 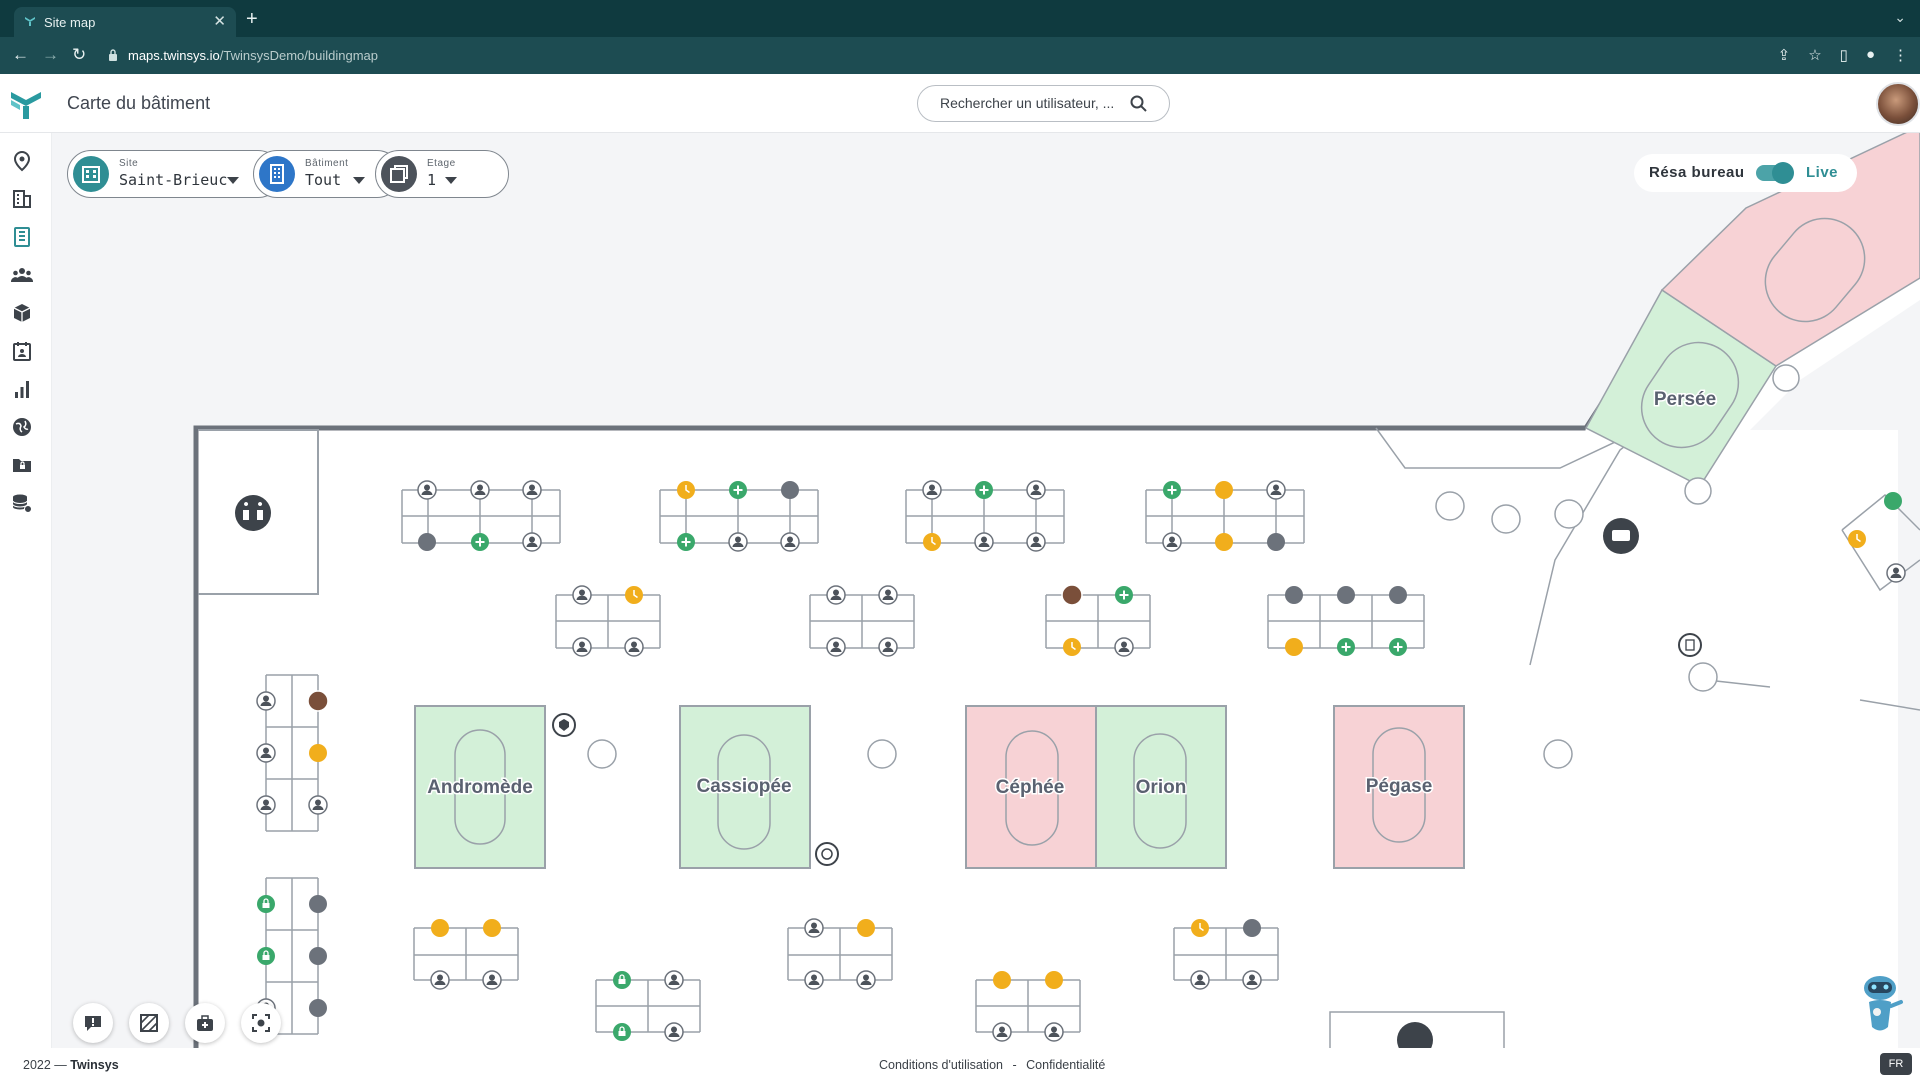 I want to click on stats-icon, so click(x=22, y=389).